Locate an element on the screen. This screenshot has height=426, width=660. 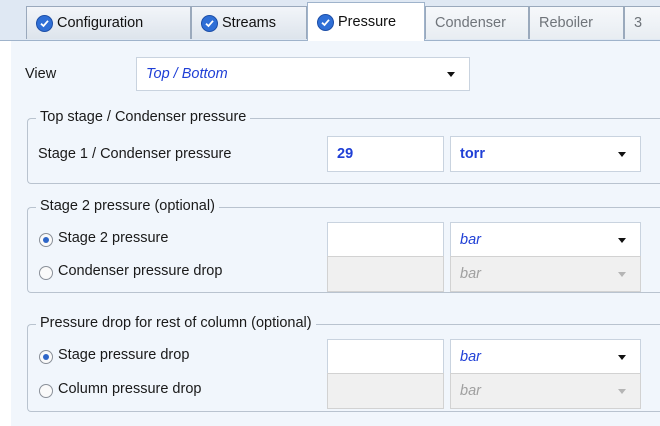
tab-pressure: Pressure is located at coordinates (366, 21).